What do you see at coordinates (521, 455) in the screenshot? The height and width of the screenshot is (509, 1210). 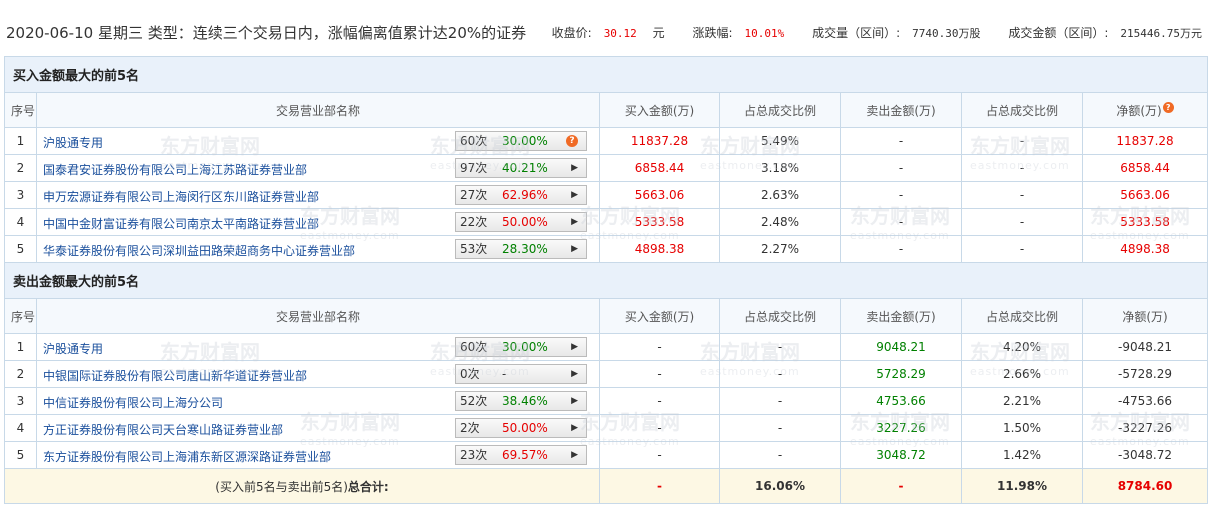 I see `branch-stats-button: 23次 69.57% ▶` at bounding box center [521, 455].